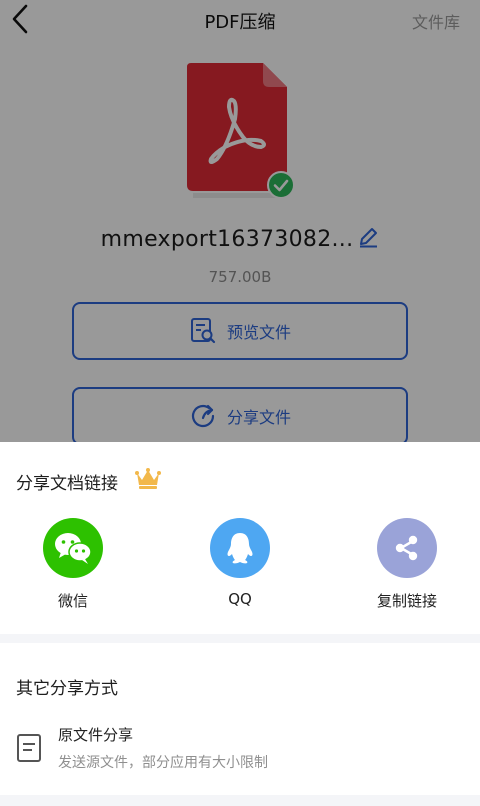 The width and height of the screenshot is (480, 806). I want to click on share-target-qq: QQ, so click(240, 563).